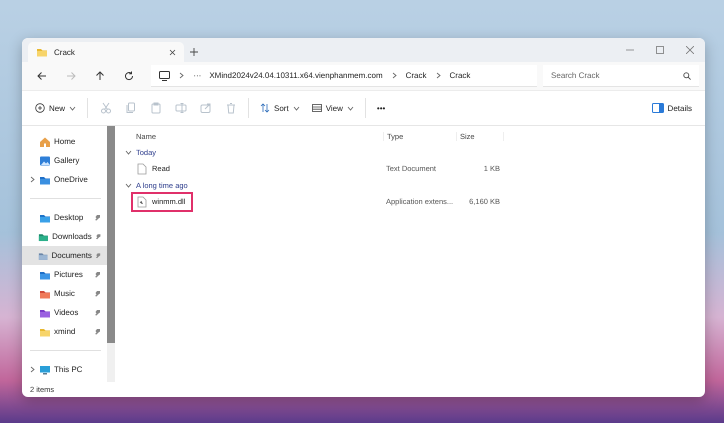 This screenshot has width=724, height=423. Describe the element at coordinates (141, 168) in the screenshot. I see `text-file-icon` at that location.